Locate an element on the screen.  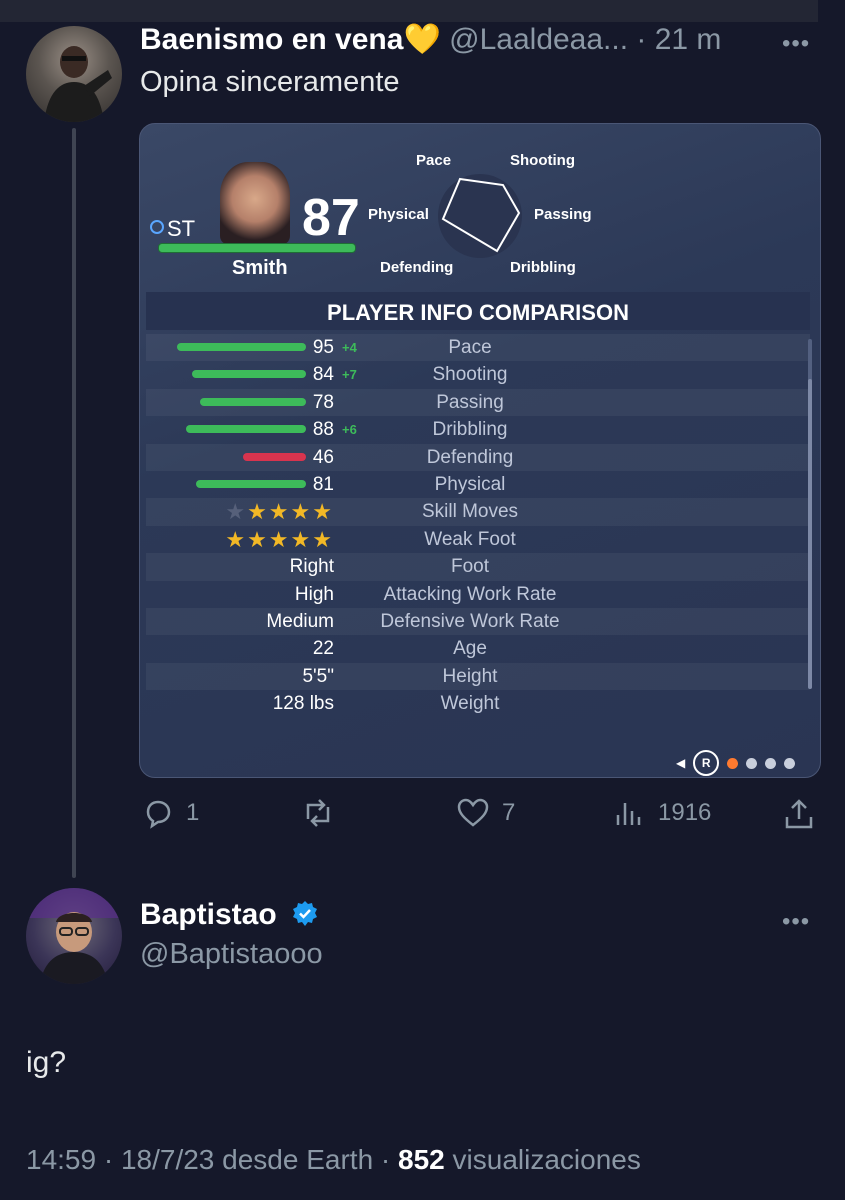
author-avatar is located at coordinates (74, 74).